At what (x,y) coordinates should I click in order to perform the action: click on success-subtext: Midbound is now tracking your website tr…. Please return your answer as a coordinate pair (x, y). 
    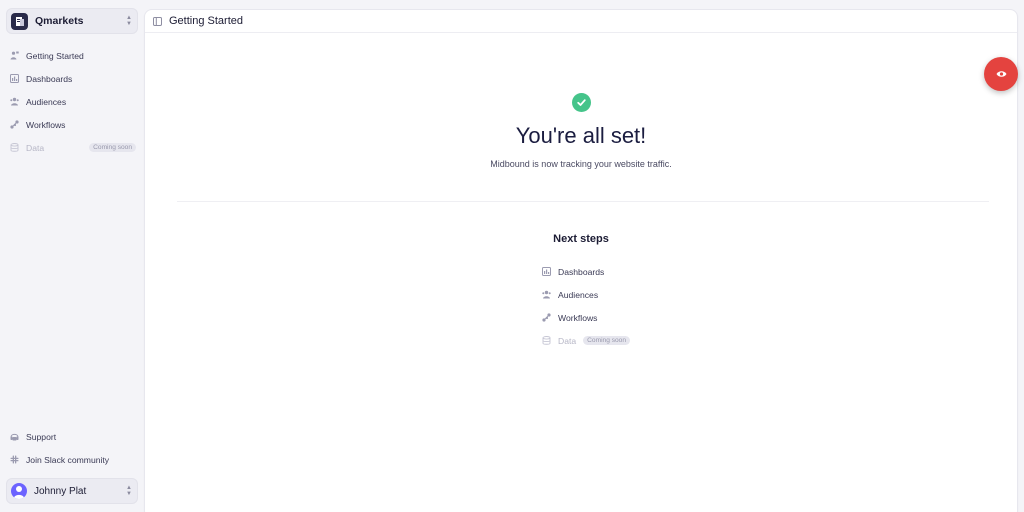
    Looking at the image, I should click on (581, 164).